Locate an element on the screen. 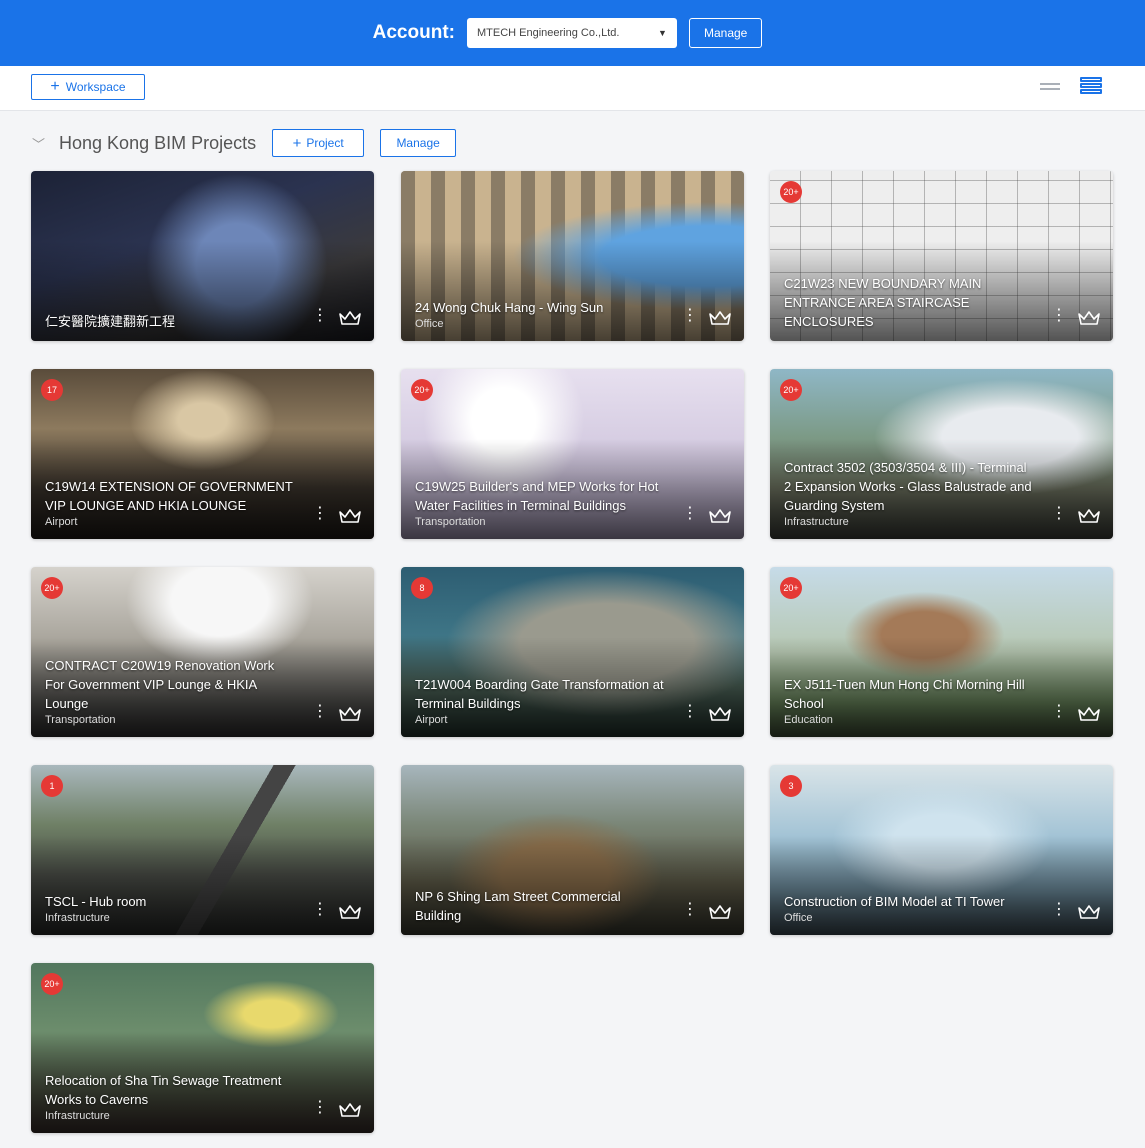 The image size is (1145, 1148). project-card: 1 TSCL - Hub room Infrastructure ⋮ is located at coordinates (202, 850).